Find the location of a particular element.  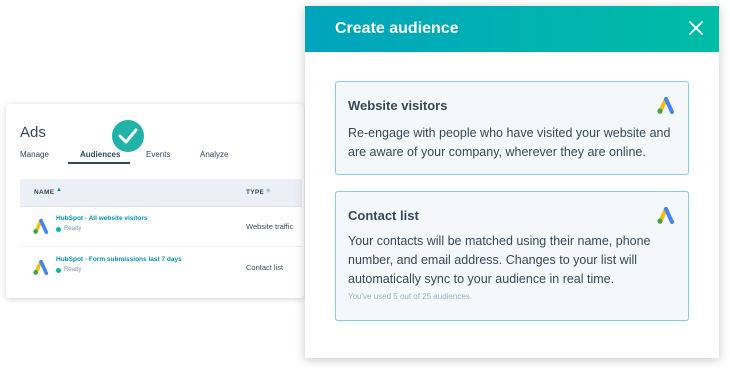

modal-header: Create audience is located at coordinates (512, 29).